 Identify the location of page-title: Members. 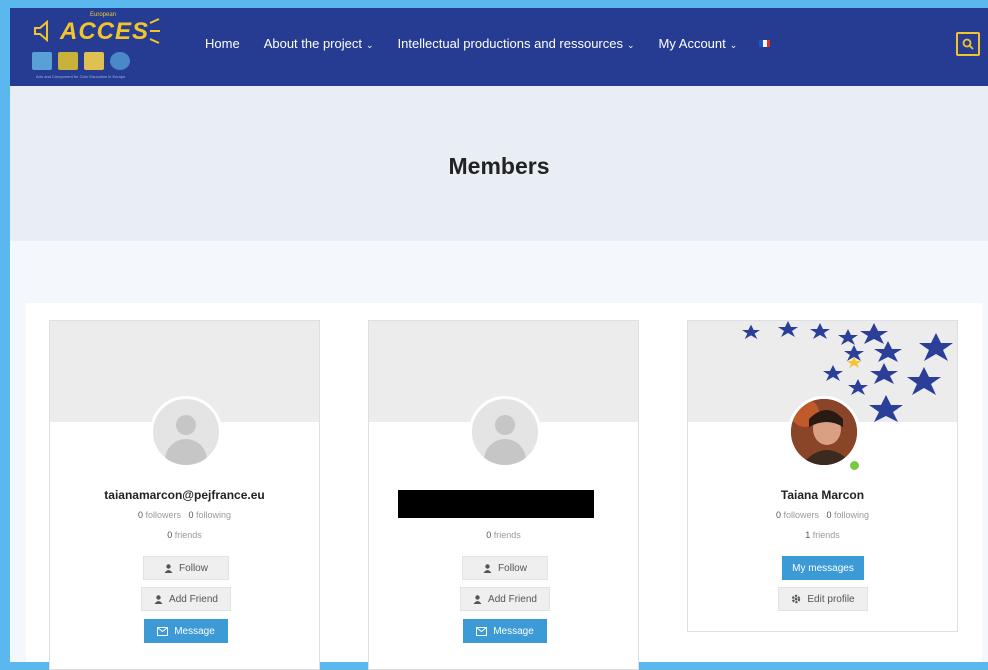
(499, 166).